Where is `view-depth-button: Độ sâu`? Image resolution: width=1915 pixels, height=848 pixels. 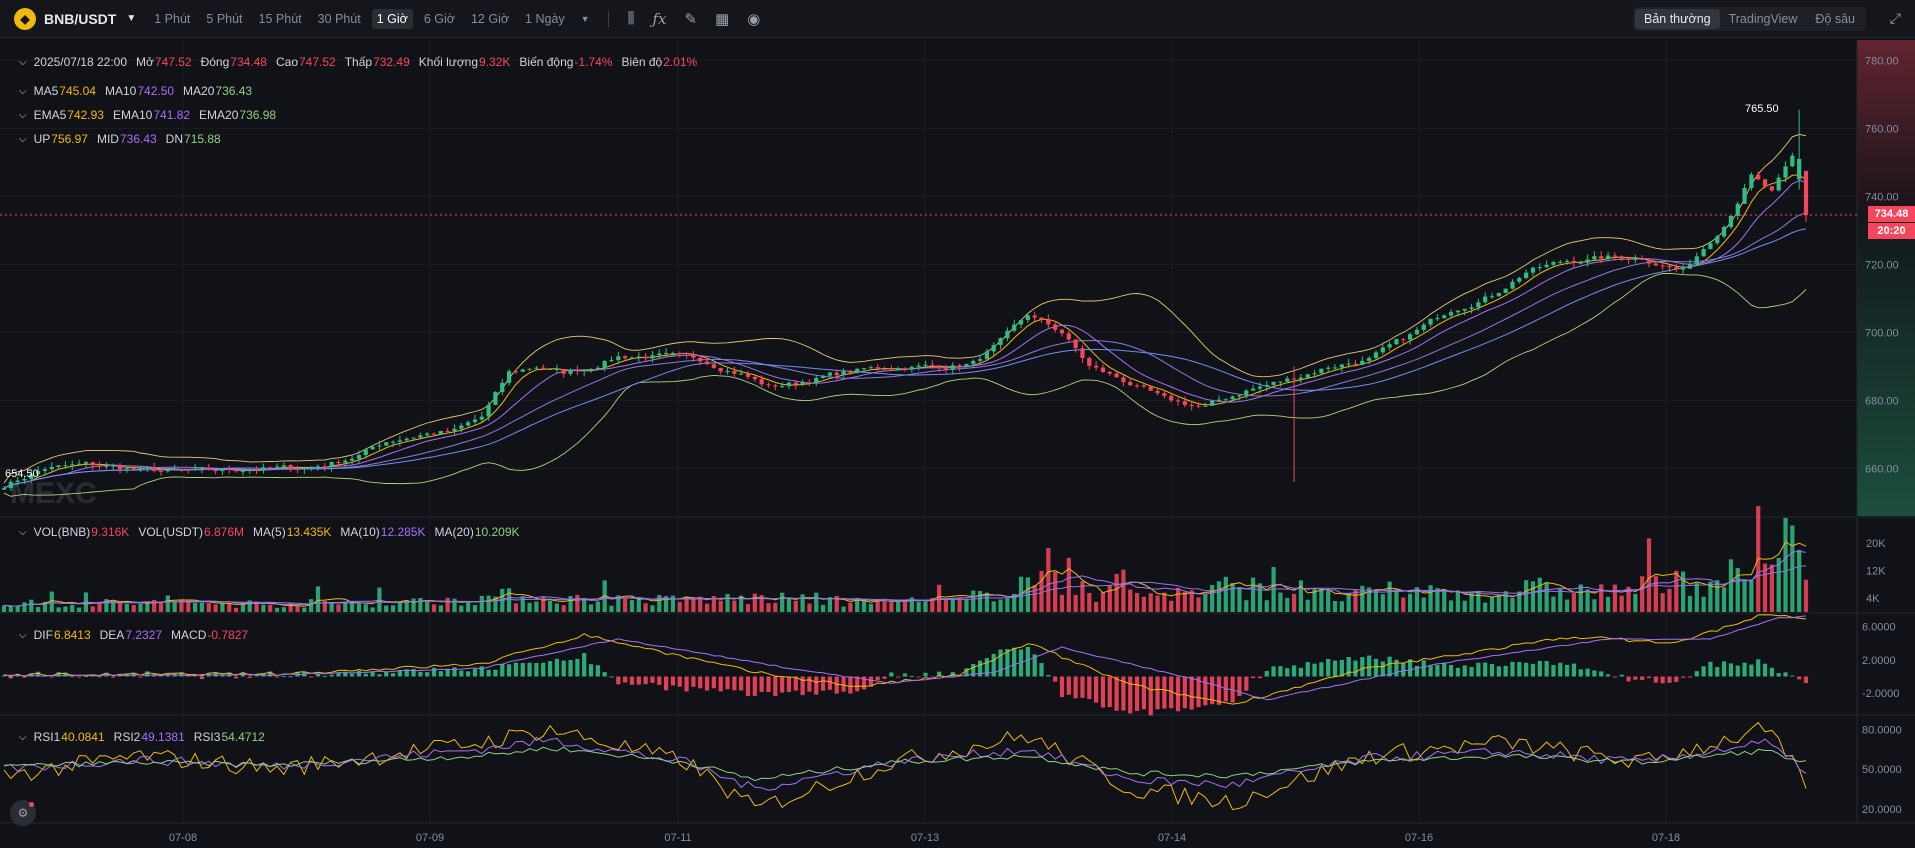
view-depth-button: Độ sâu is located at coordinates (1835, 19).